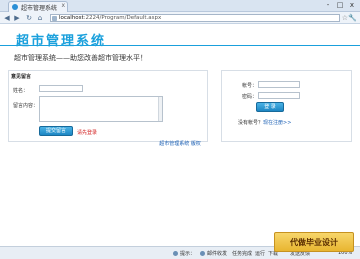  I want to click on status-info-icon, so click(175, 253).